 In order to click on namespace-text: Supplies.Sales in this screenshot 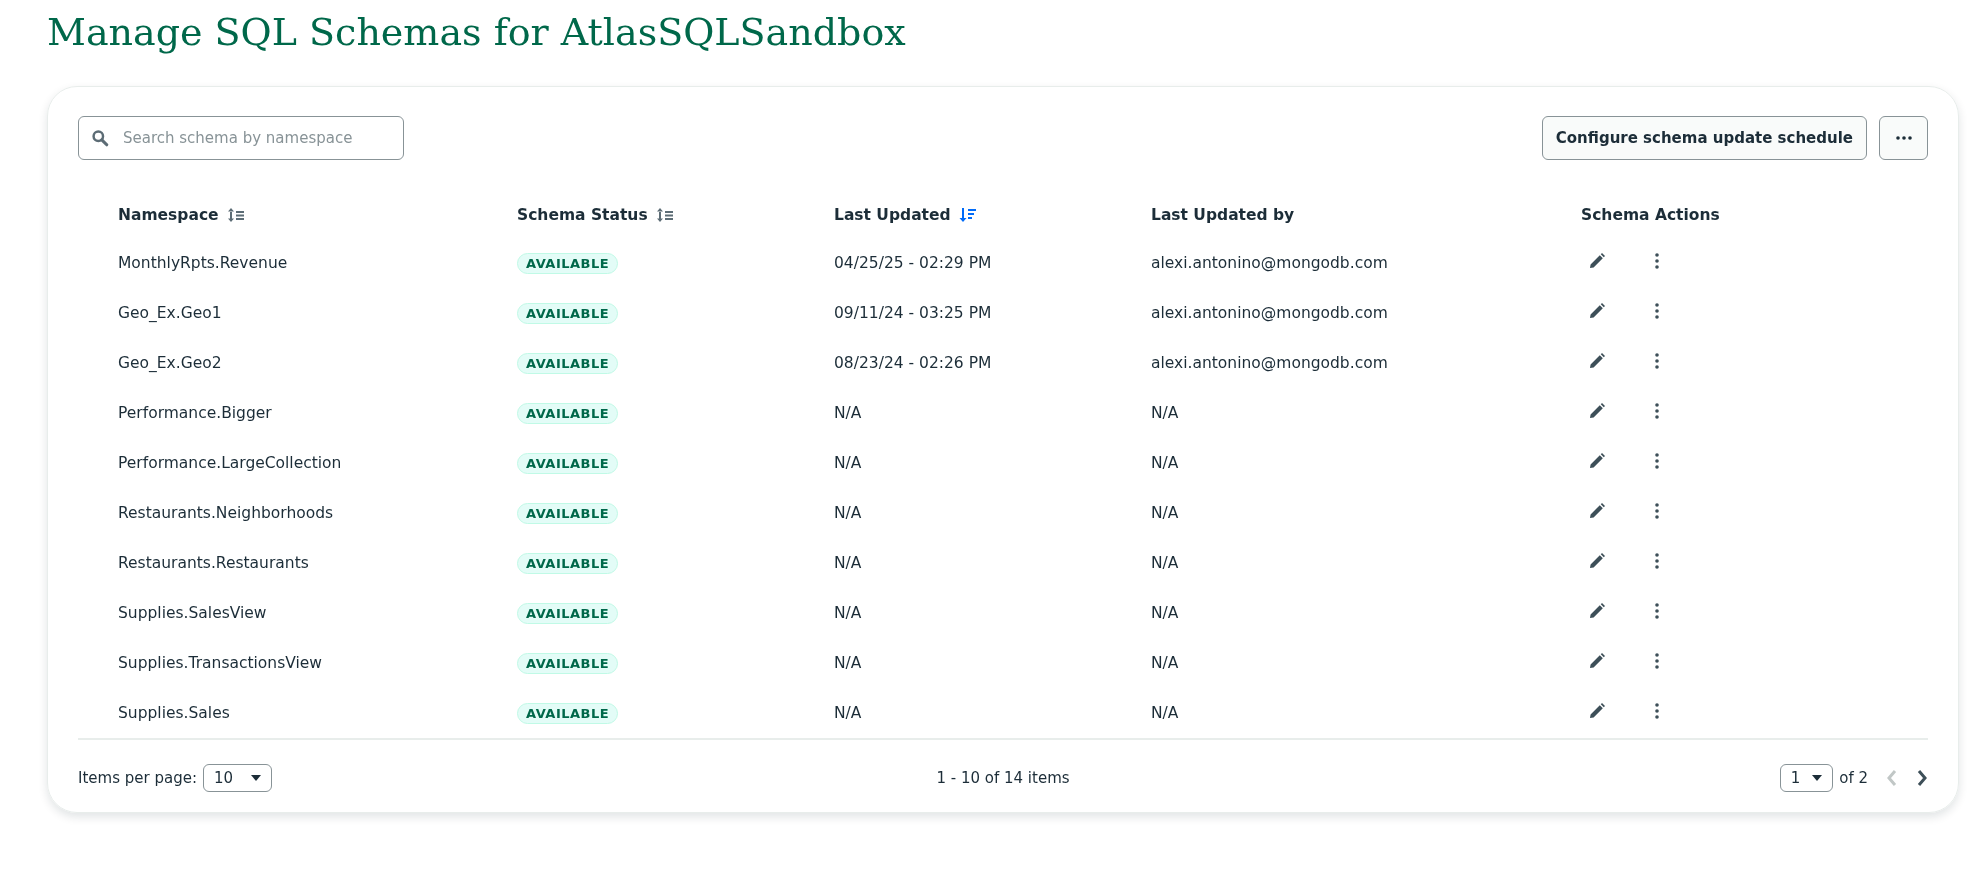, I will do `click(174, 713)`.